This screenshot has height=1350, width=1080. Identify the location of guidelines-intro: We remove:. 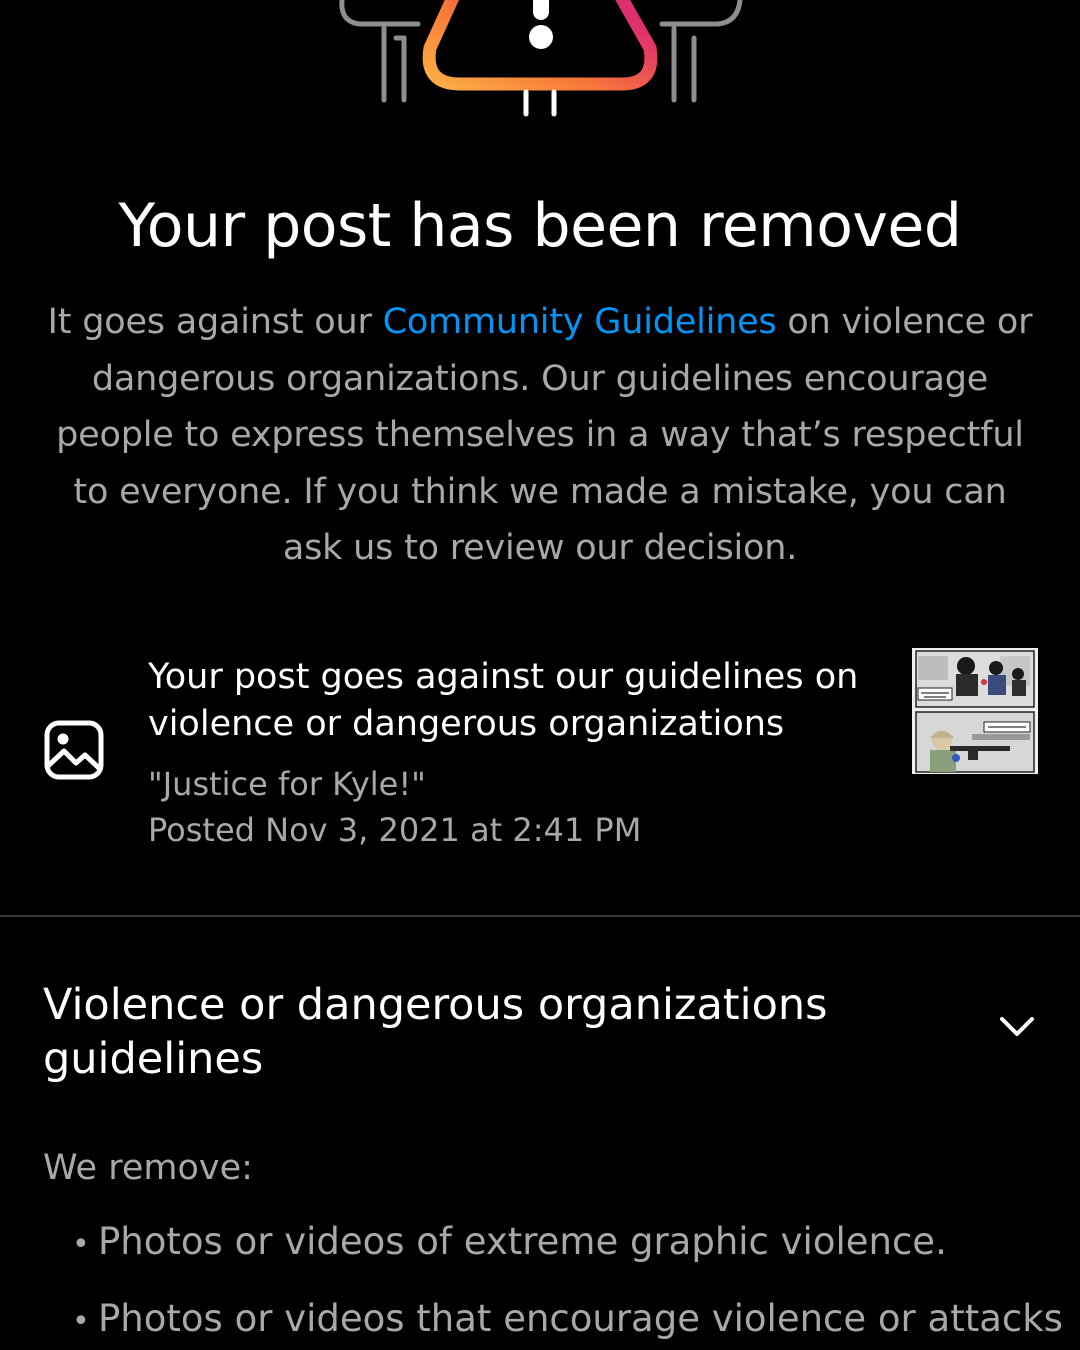
(148, 1168).